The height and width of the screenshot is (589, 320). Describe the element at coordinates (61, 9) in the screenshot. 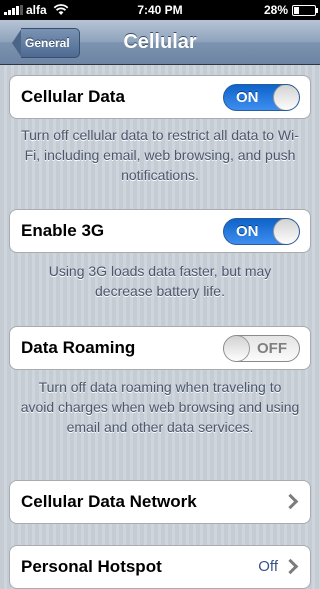

I see `wifi-icon` at that location.